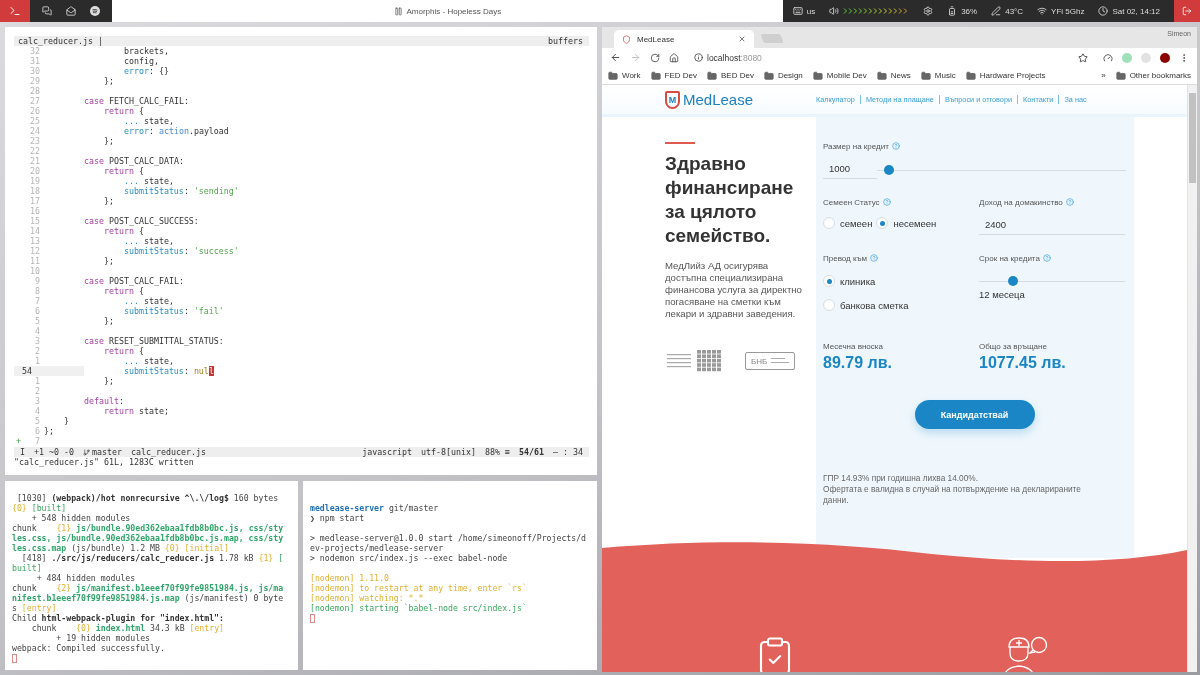  I want to click on code-line: case FETCH_CALC_FAIL:, so click(135, 101).